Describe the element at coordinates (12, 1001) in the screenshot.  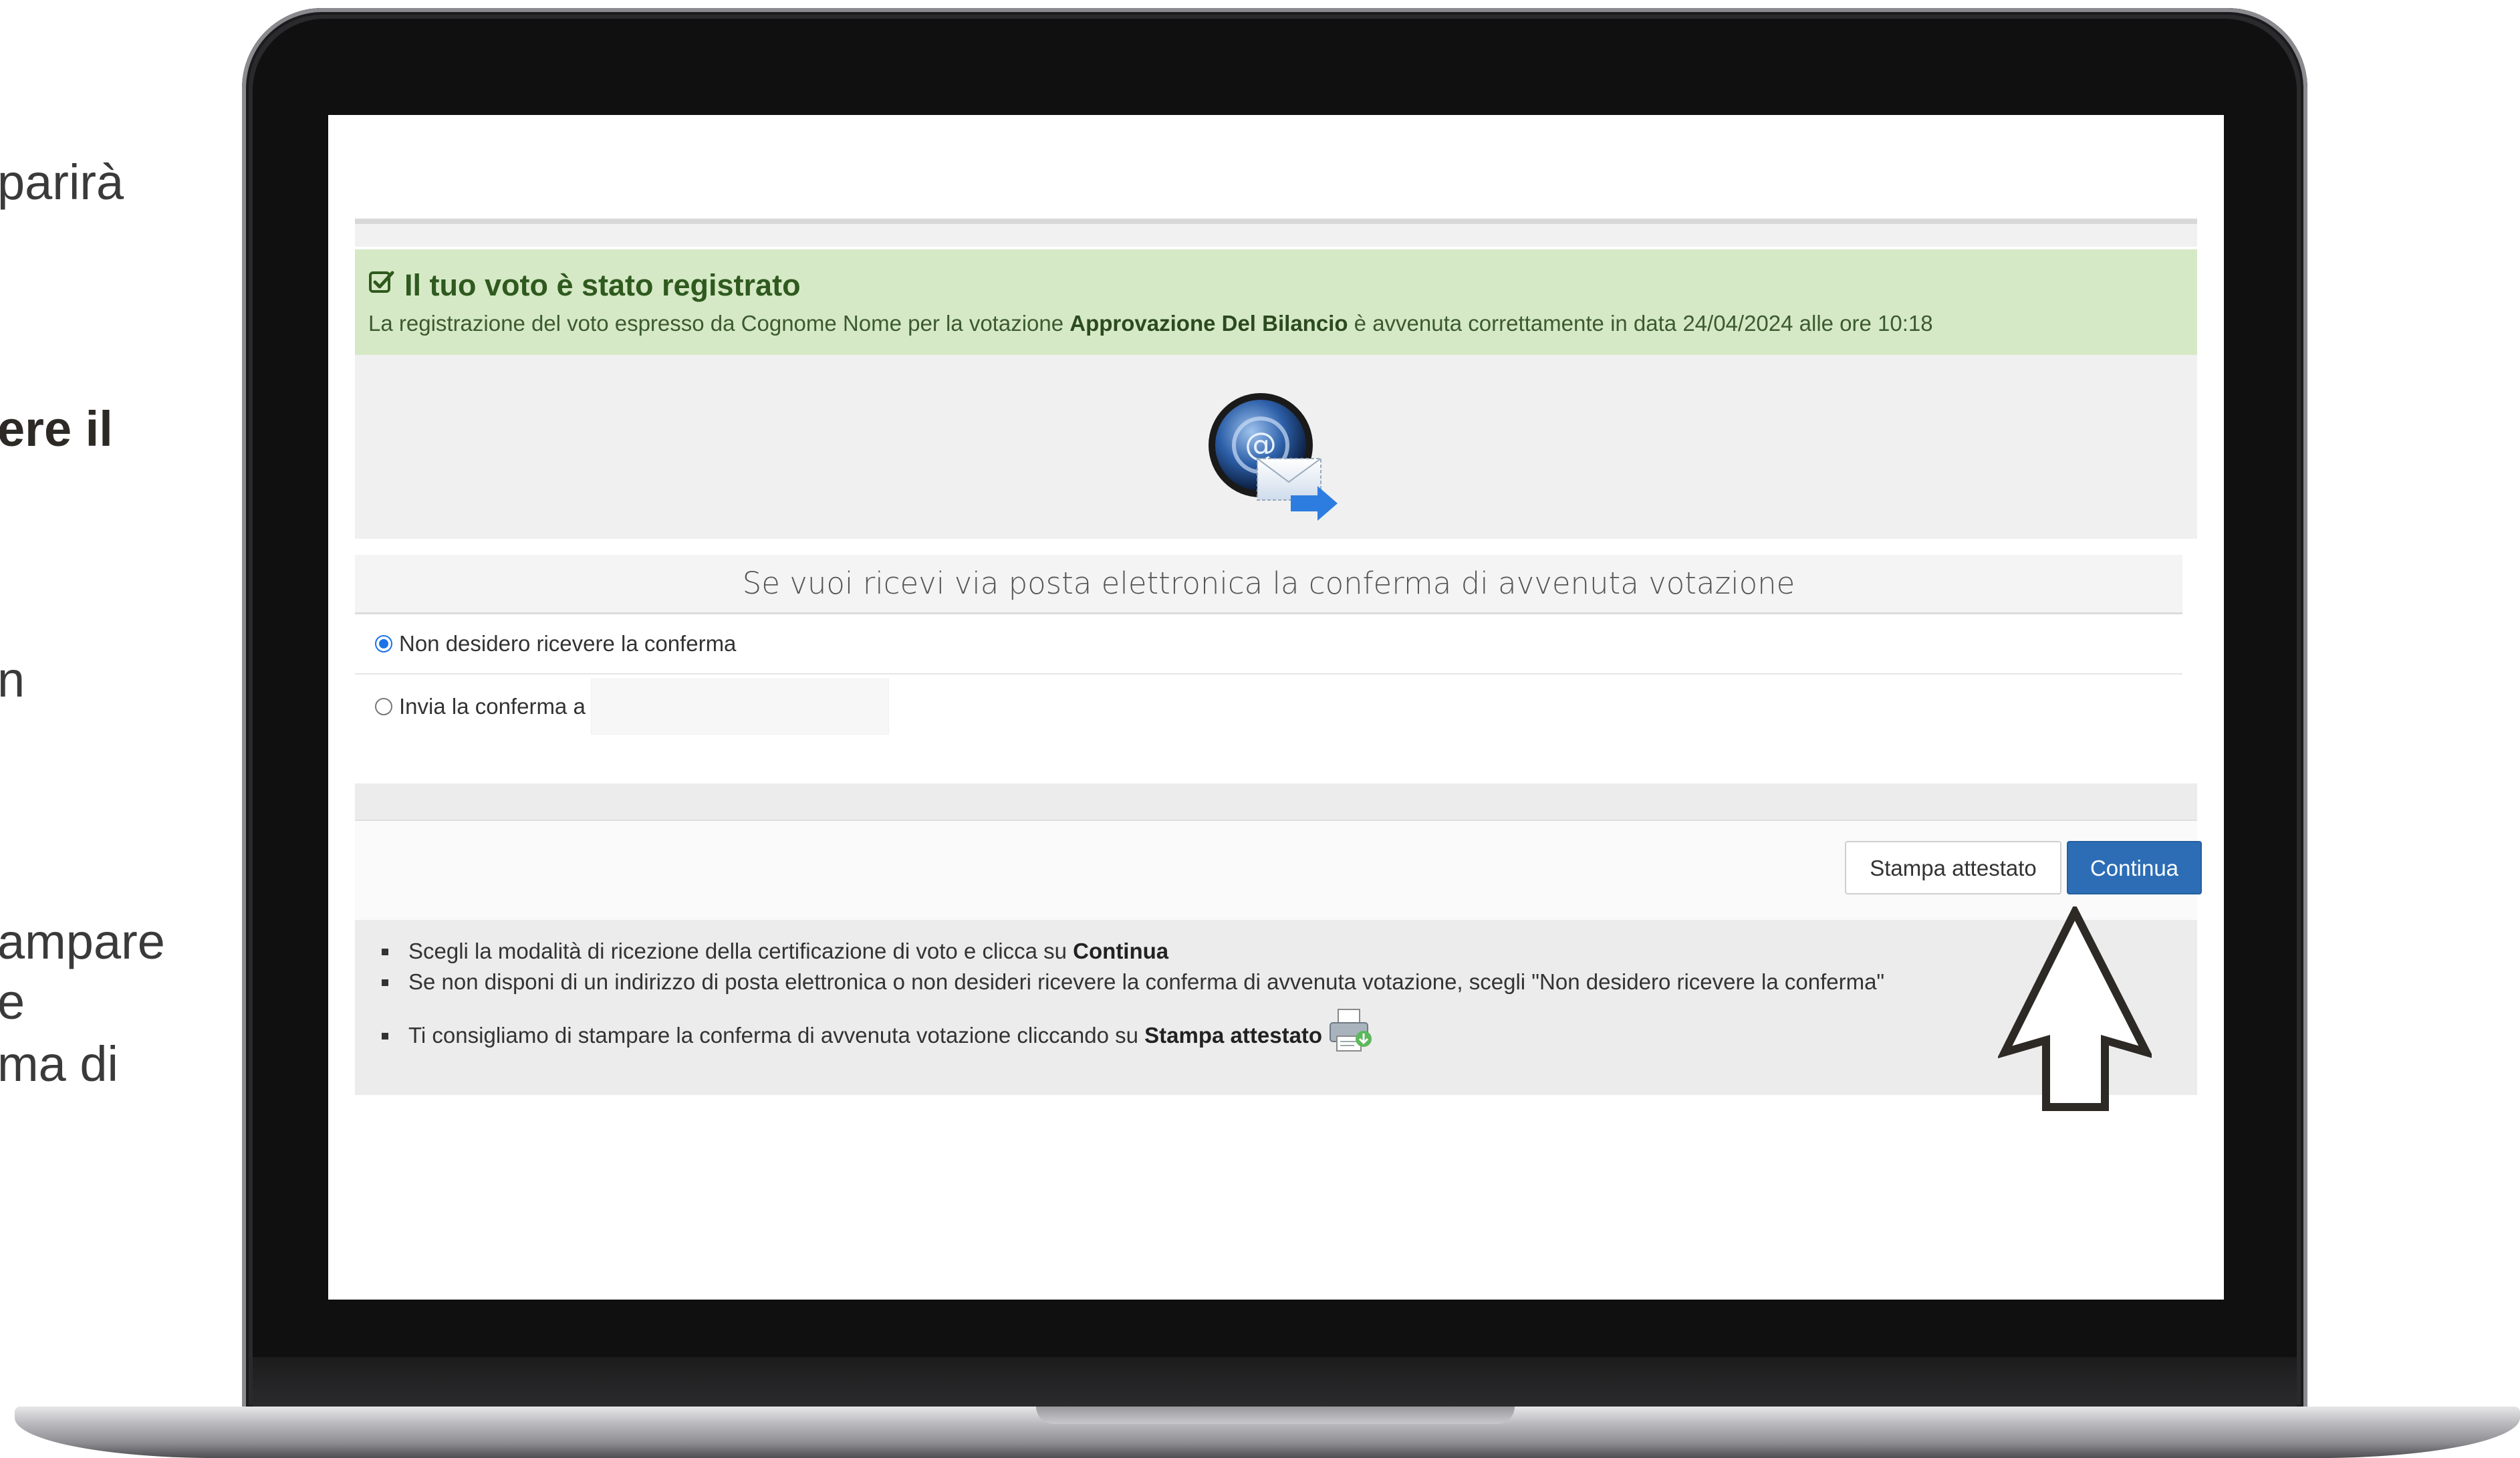
I see `slide-text-fragment: e` at that location.